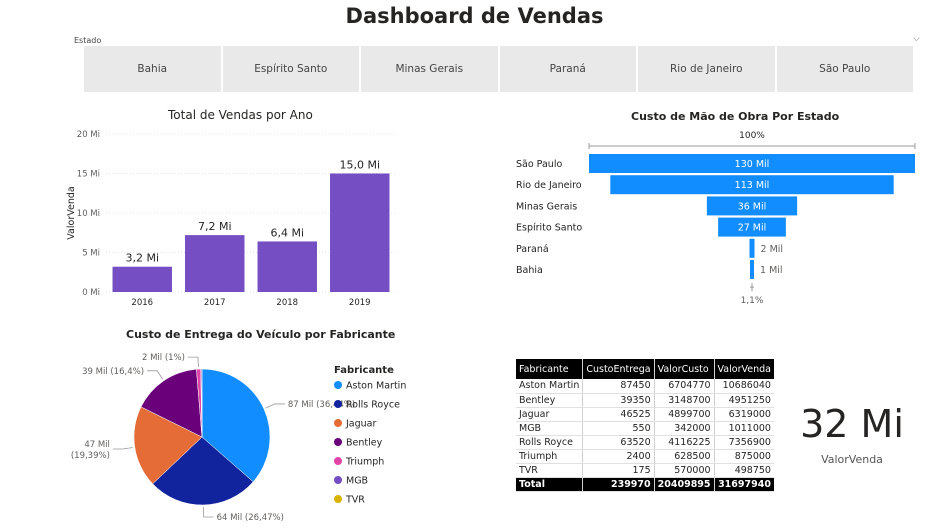 The width and height of the screenshot is (949, 529). What do you see at coordinates (532, 249) in the screenshot?
I see `funnel-category-label: Paraná` at bounding box center [532, 249].